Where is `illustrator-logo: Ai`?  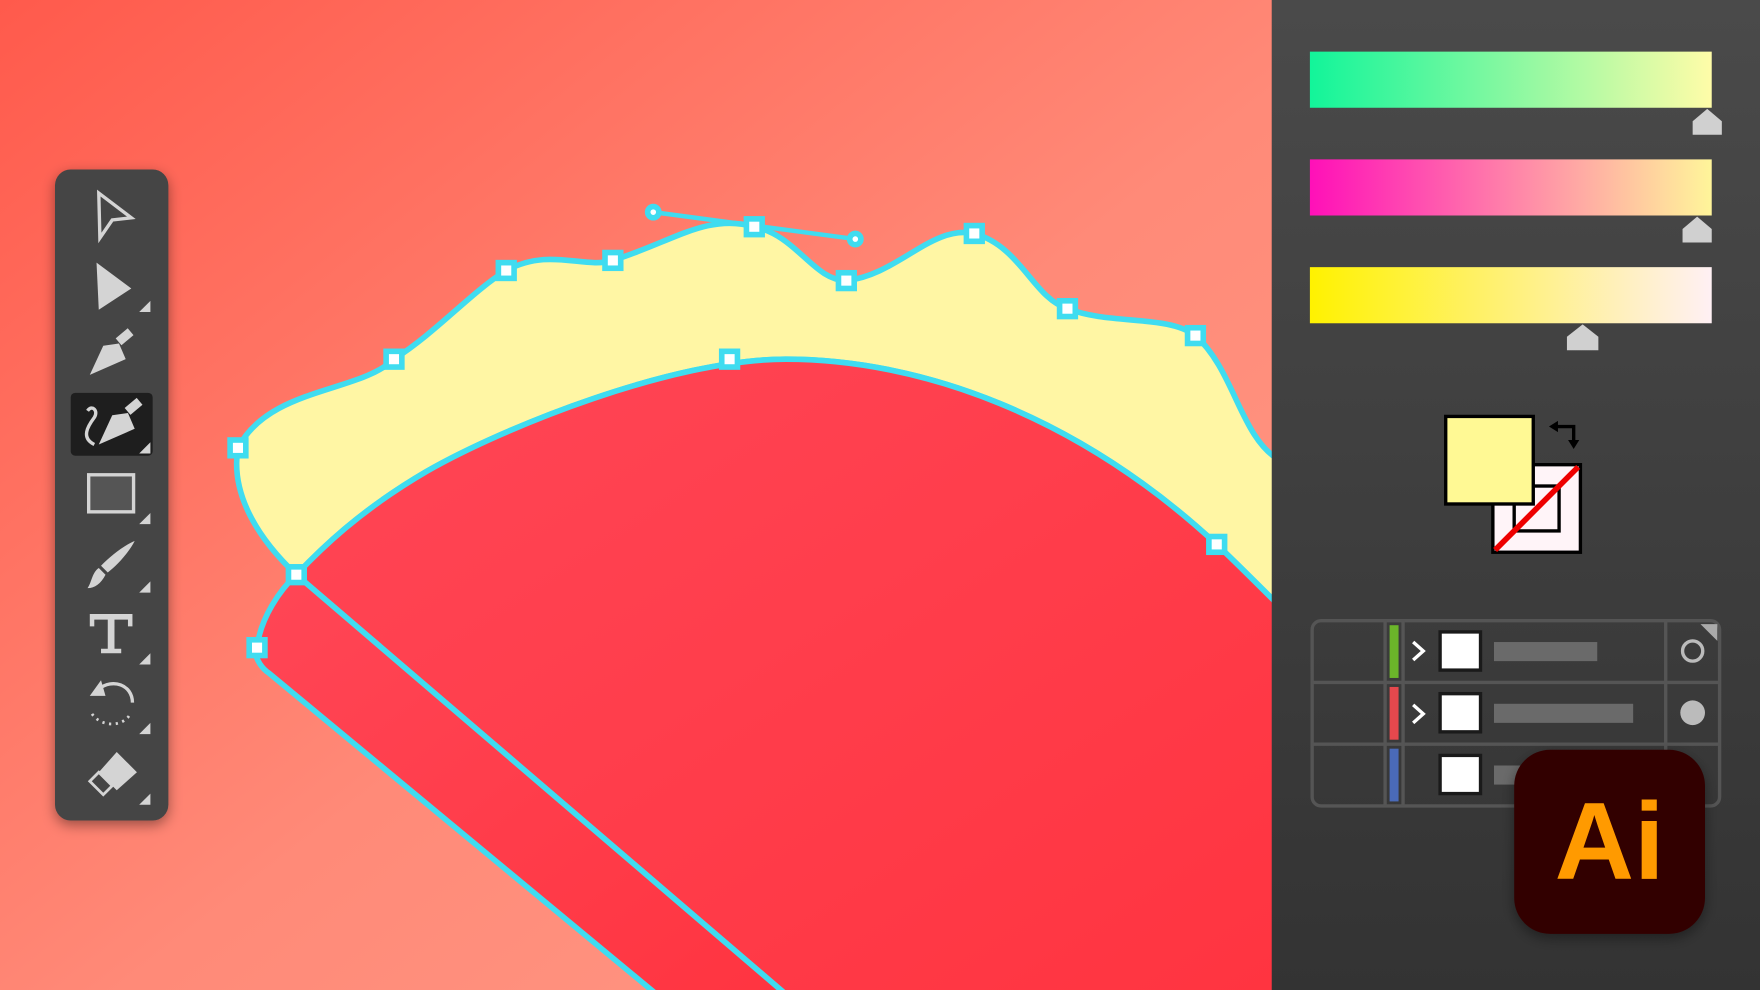 illustrator-logo: Ai is located at coordinates (1609, 841).